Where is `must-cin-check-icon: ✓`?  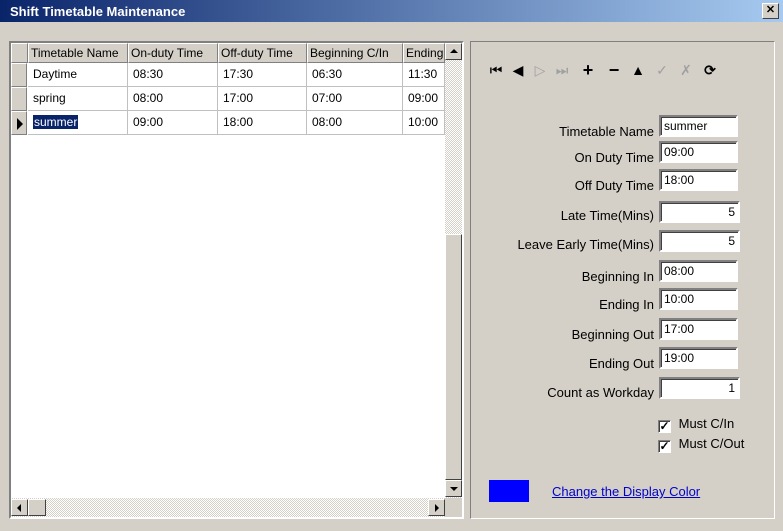
must-cin-check-icon: ✓ is located at coordinates (664, 426).